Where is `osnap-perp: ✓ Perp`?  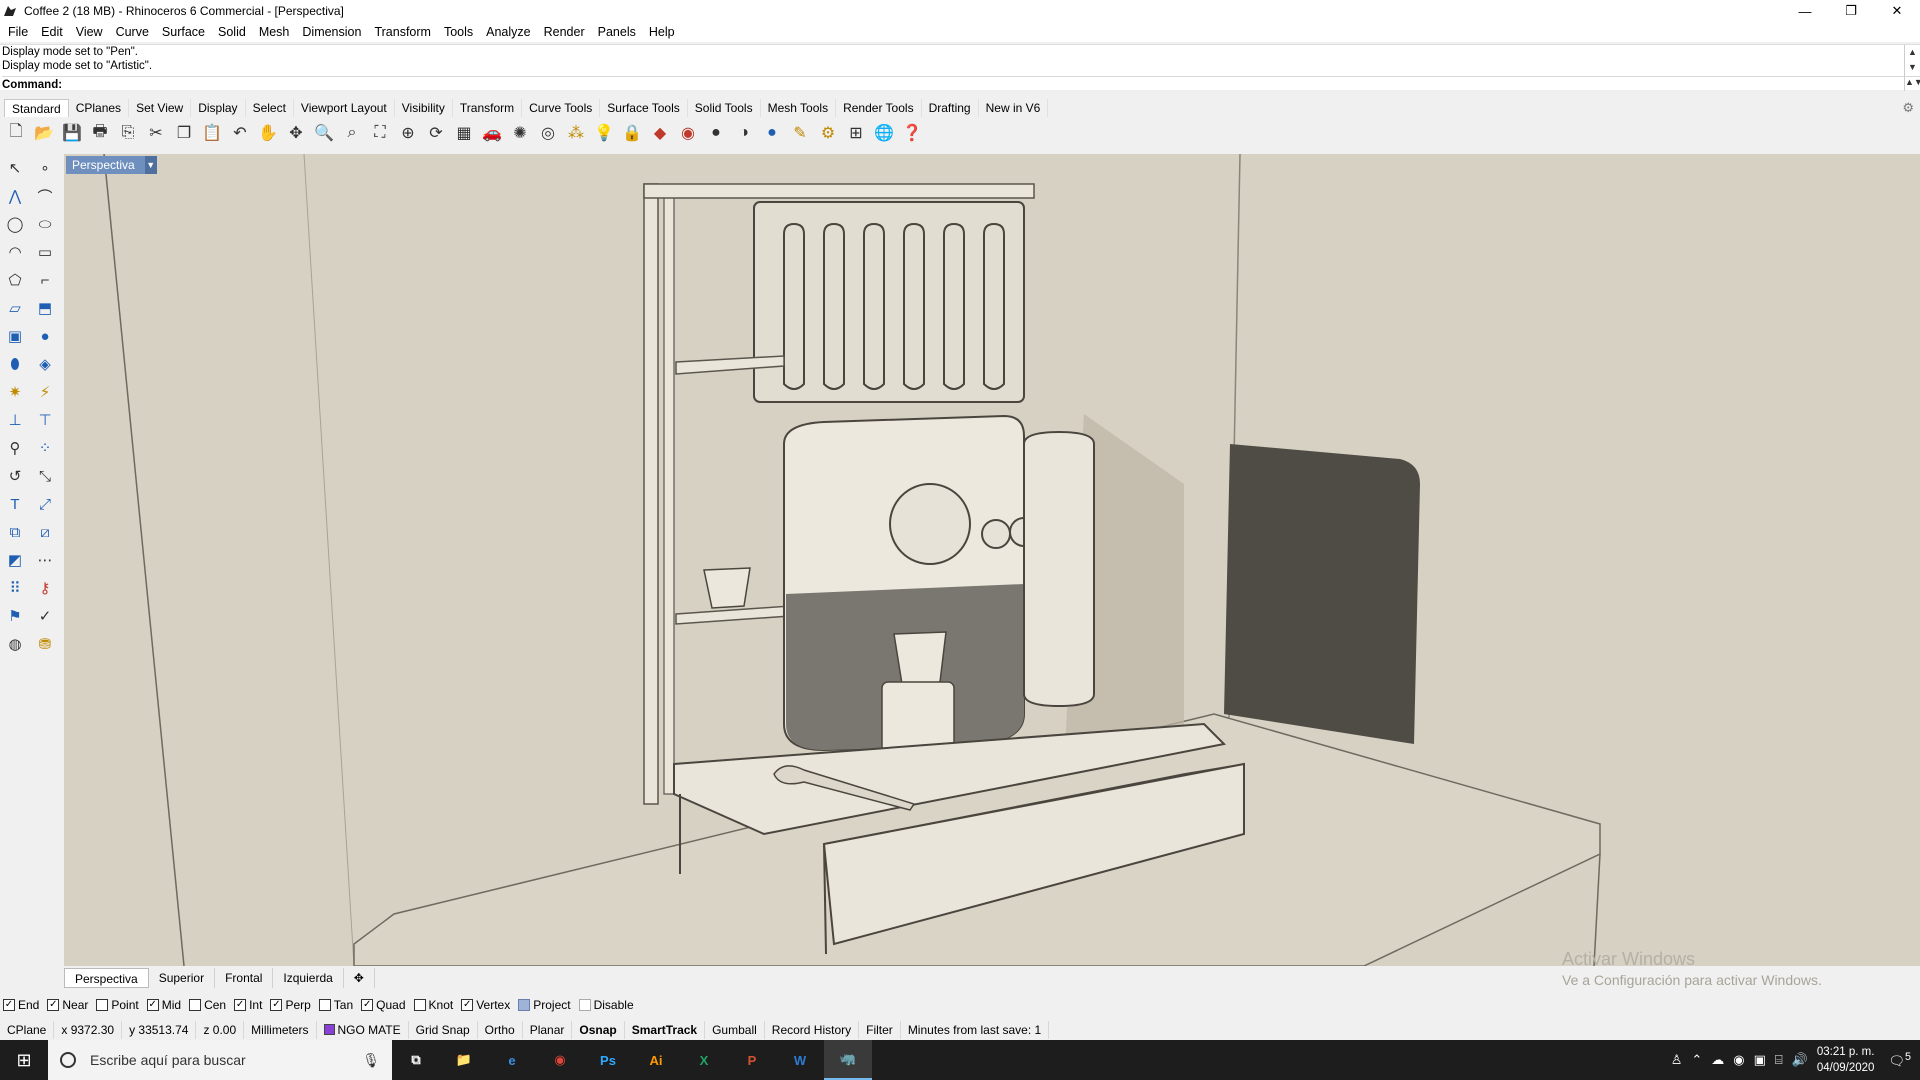 osnap-perp: ✓ Perp is located at coordinates (290, 1005).